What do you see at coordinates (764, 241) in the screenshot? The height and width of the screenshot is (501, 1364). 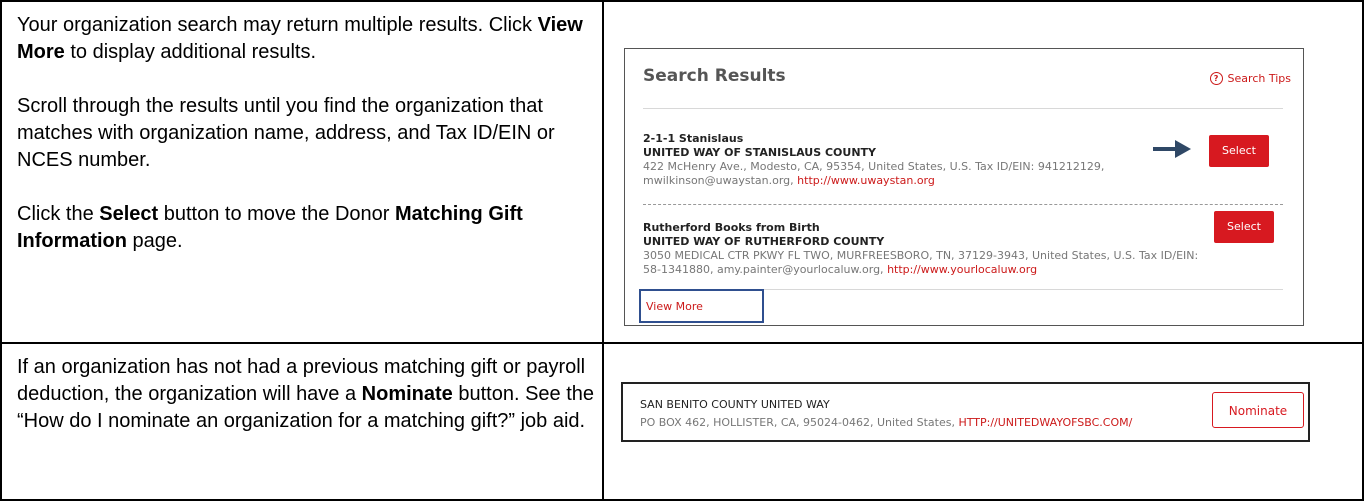 I see `result-parent-org: UNITED WAY OF RUTHERFORD COUNTY` at bounding box center [764, 241].